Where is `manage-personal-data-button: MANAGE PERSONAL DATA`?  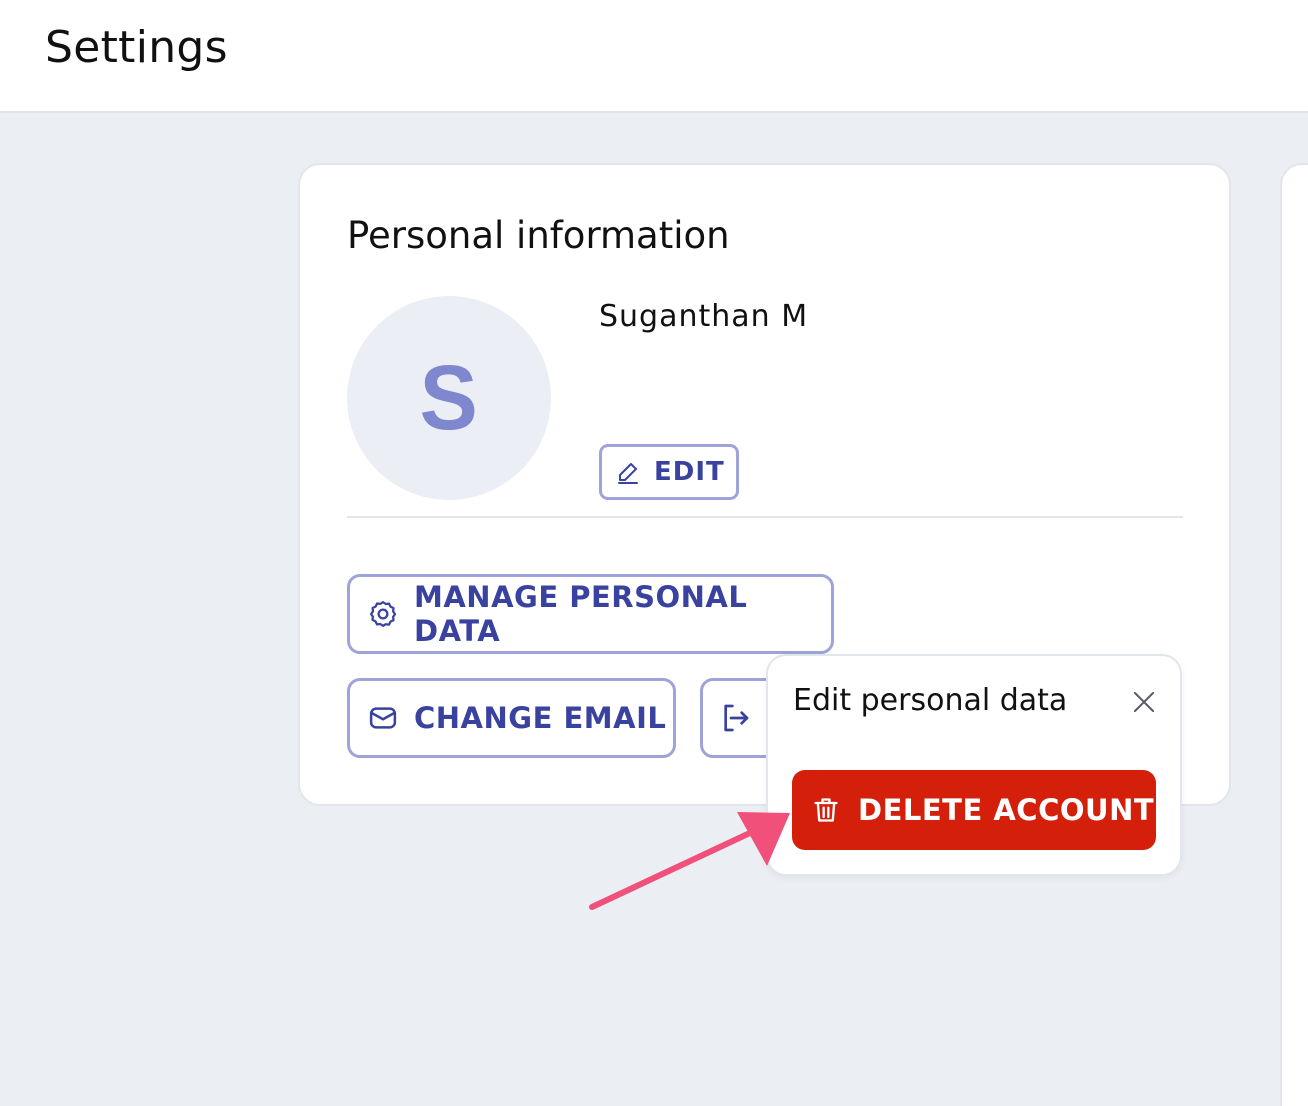
manage-personal-data-button: MANAGE PERSONAL DATA is located at coordinates (590, 614).